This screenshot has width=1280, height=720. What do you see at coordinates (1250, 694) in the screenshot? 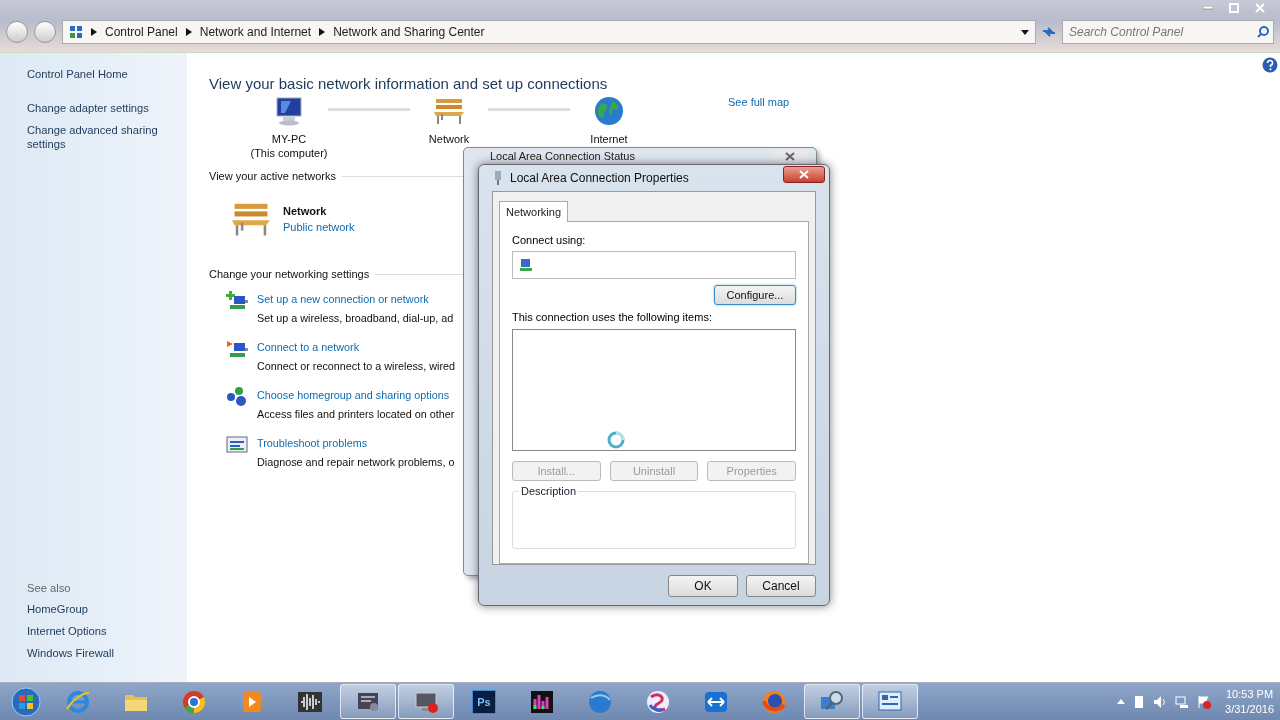
I see `clock-time: 10:53 PM` at bounding box center [1250, 694].